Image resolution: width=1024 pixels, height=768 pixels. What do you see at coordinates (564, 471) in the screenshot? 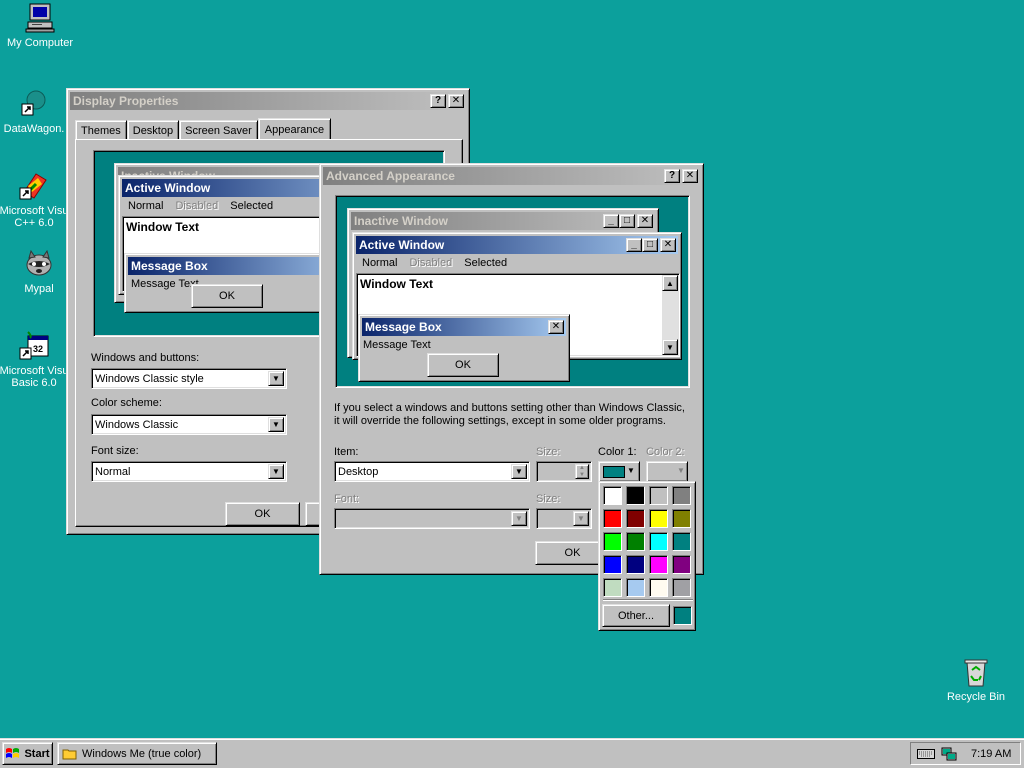
I see `item-size-spinner: ▲ ▼` at bounding box center [564, 471].